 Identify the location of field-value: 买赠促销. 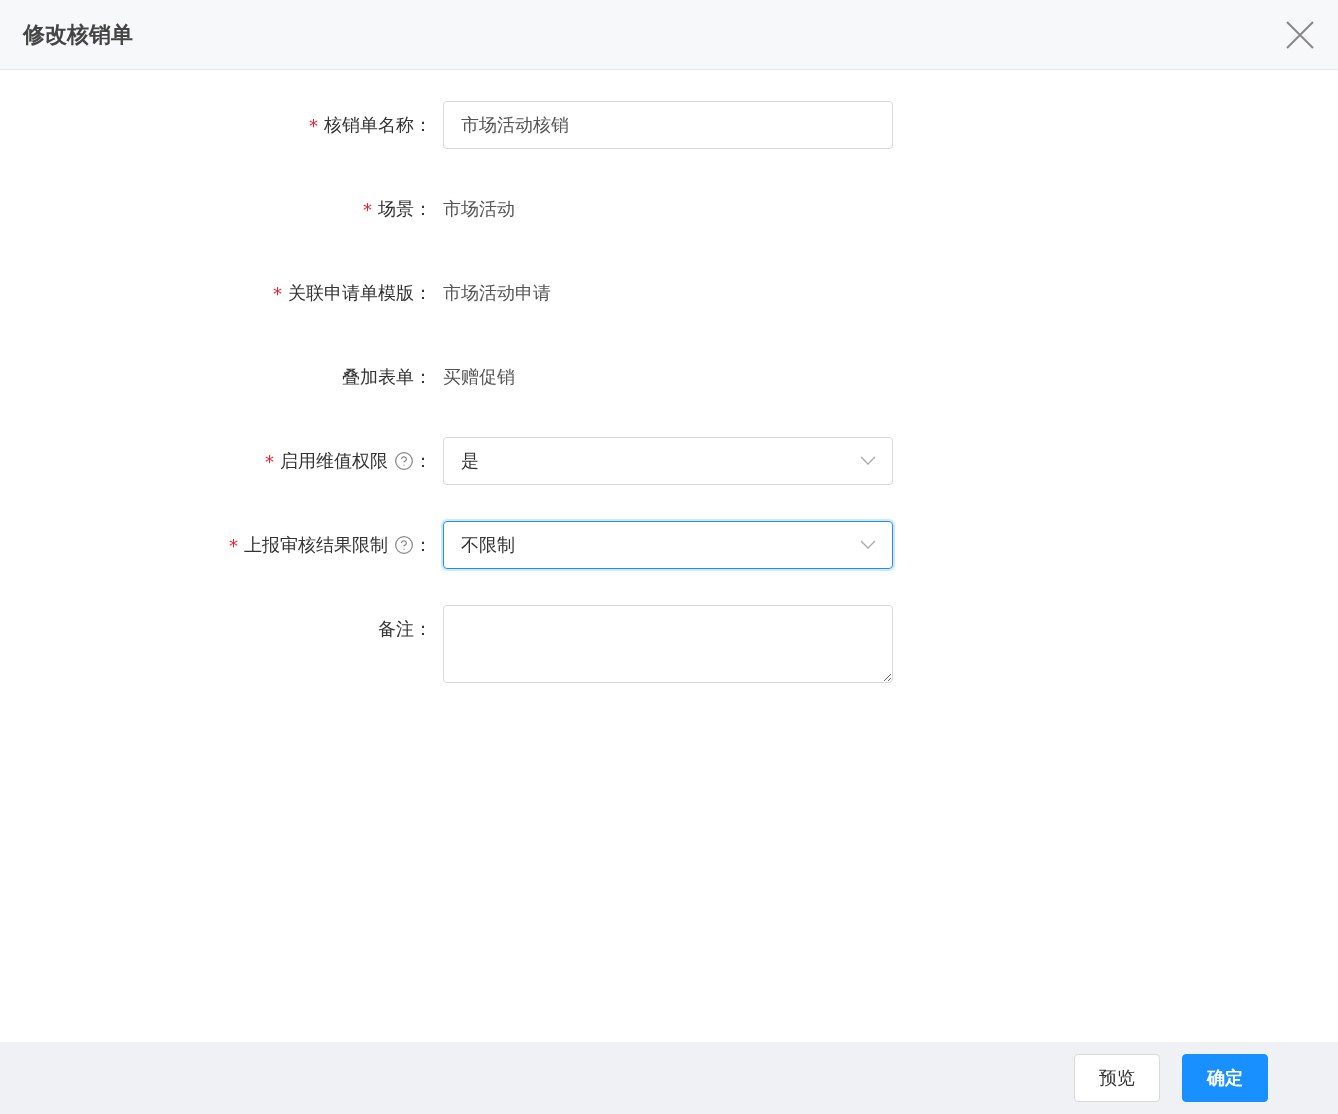
(479, 377).